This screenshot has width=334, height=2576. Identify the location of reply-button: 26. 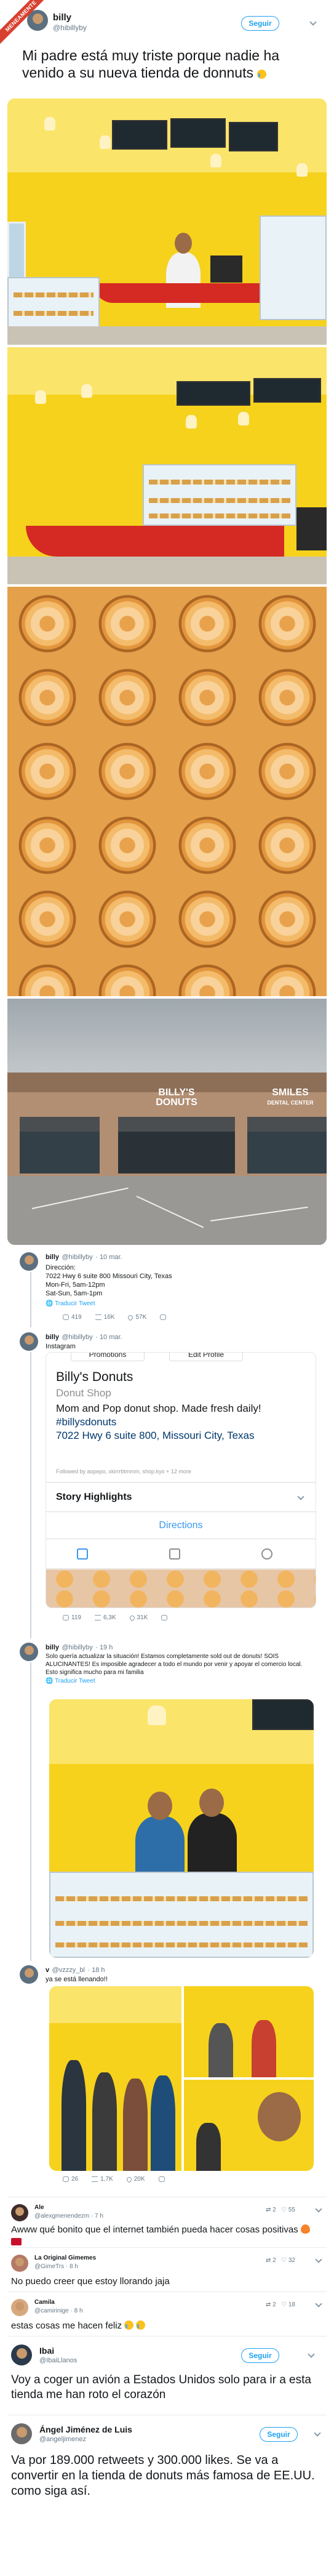
(70, 2179).